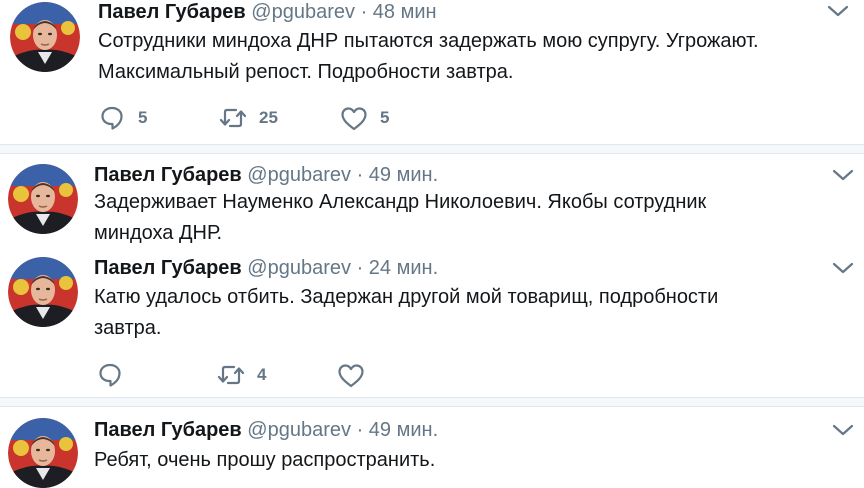 This screenshot has height=488, width=864. I want to click on timestamp: 24 мин., so click(403, 268).